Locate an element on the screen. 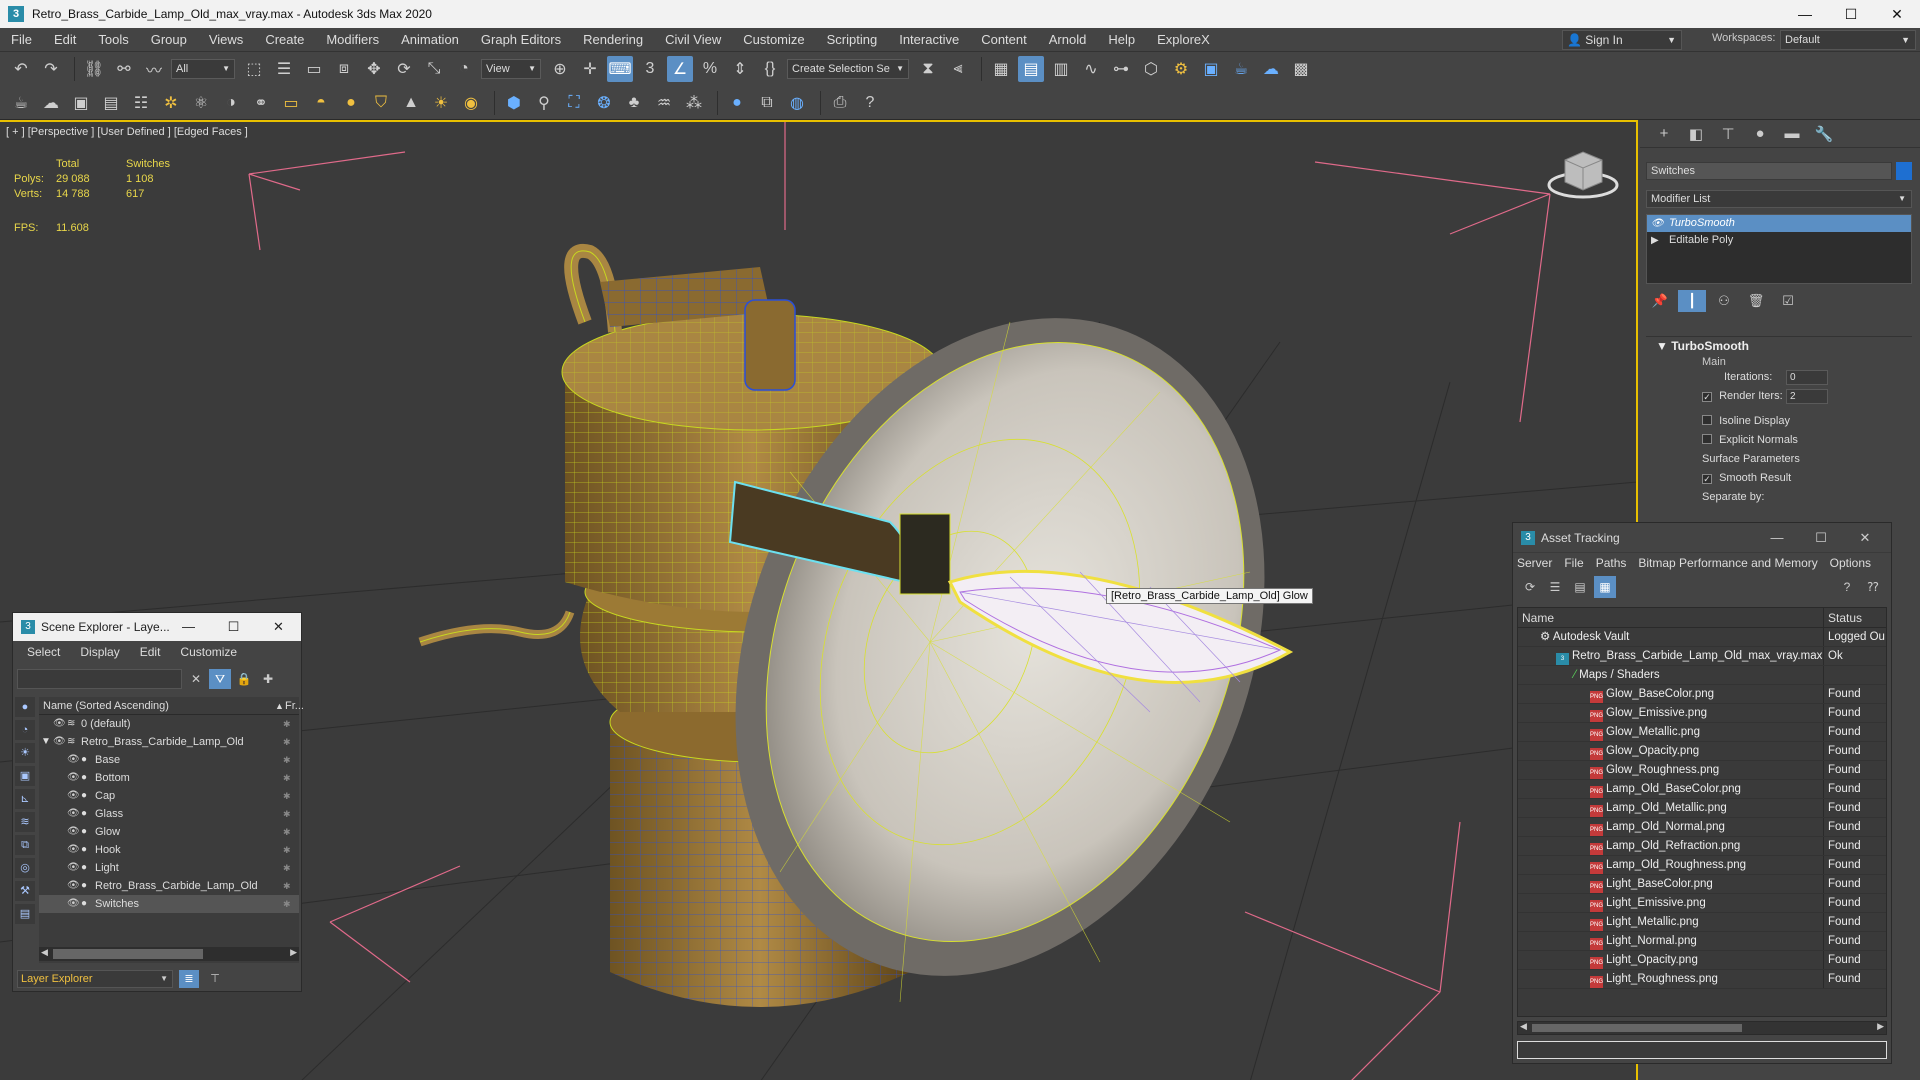 The width and height of the screenshot is (1920, 1080). vray-lens-icon: ⧉ is located at coordinates (767, 103).